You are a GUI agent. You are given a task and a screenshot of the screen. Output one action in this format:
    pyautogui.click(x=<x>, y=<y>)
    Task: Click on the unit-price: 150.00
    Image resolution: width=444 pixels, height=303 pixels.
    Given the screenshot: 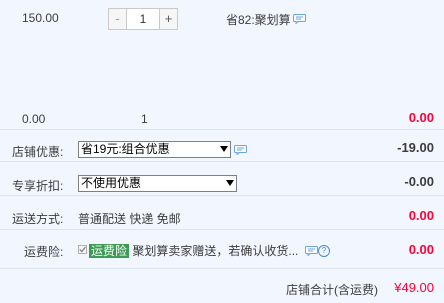 What is the action you would take?
    pyautogui.click(x=40, y=18)
    